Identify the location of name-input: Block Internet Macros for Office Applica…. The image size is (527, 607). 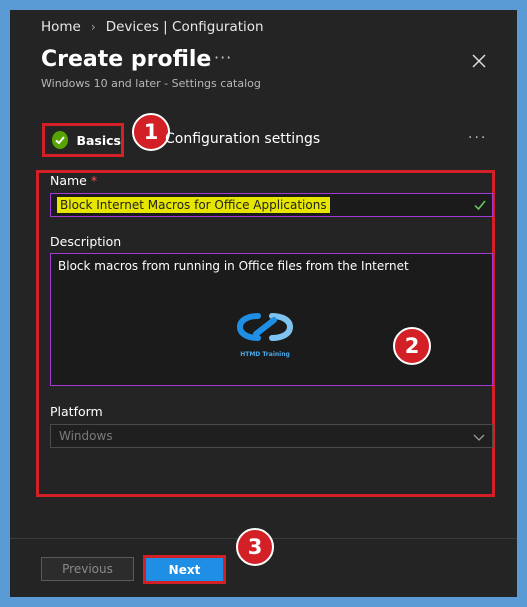
(271, 205).